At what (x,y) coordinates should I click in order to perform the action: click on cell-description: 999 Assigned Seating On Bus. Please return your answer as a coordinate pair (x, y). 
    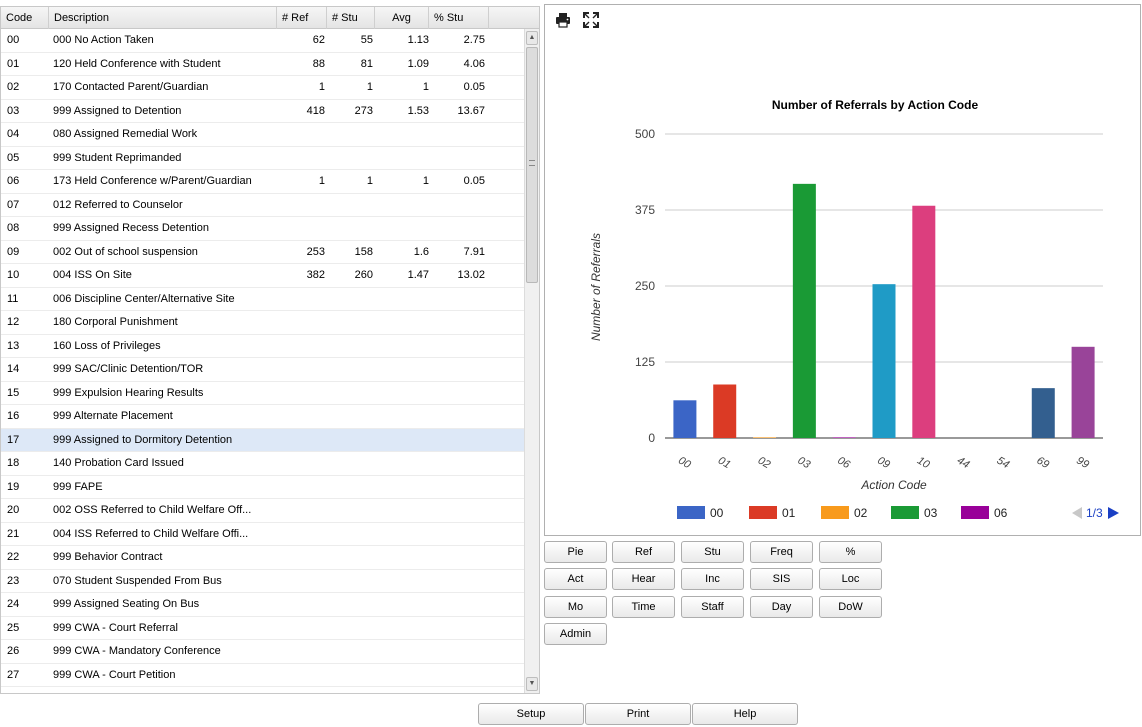
    Looking at the image, I should click on (126, 604).